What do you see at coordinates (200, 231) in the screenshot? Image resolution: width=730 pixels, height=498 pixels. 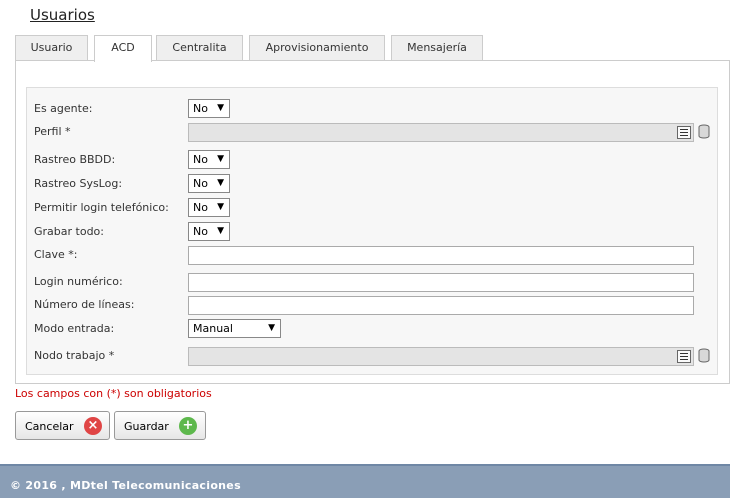 I see `grabar-todo-value: No` at bounding box center [200, 231].